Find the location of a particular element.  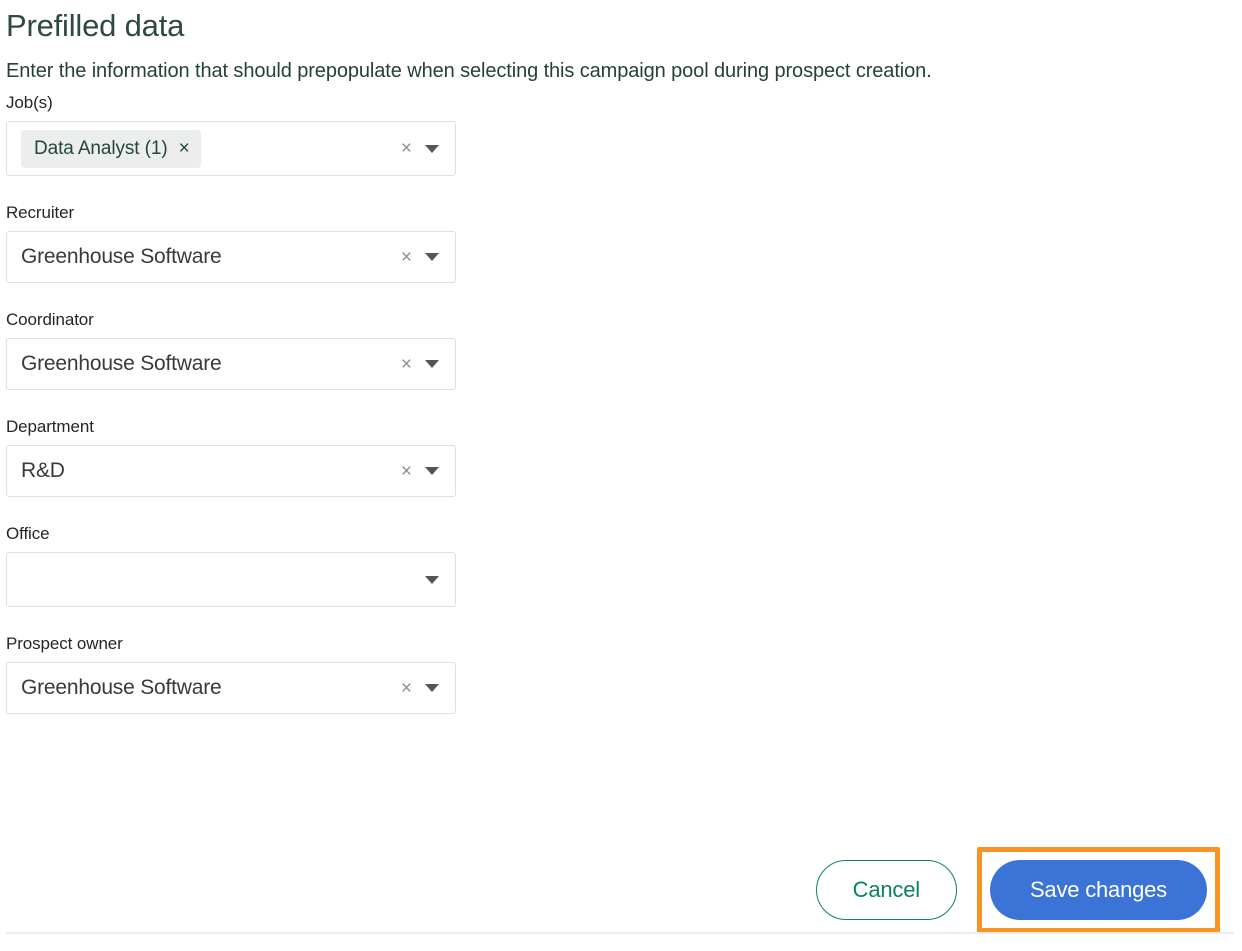

label-prospect-owner: Prospect owner is located at coordinates (64, 643).